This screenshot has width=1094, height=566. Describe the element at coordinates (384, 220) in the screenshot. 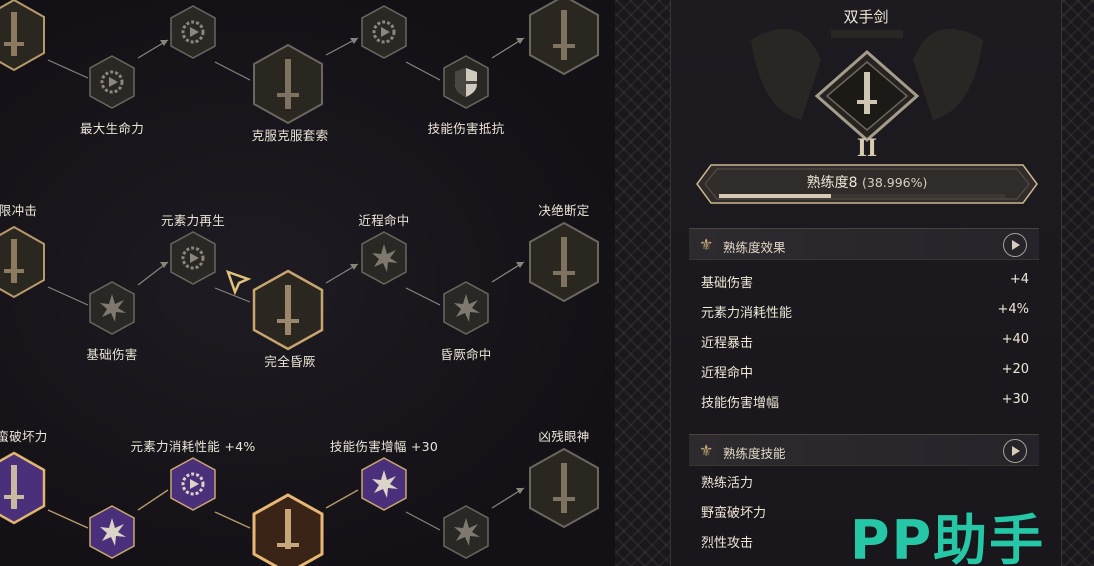

I see `label-melee-hit: 近程命中` at that location.